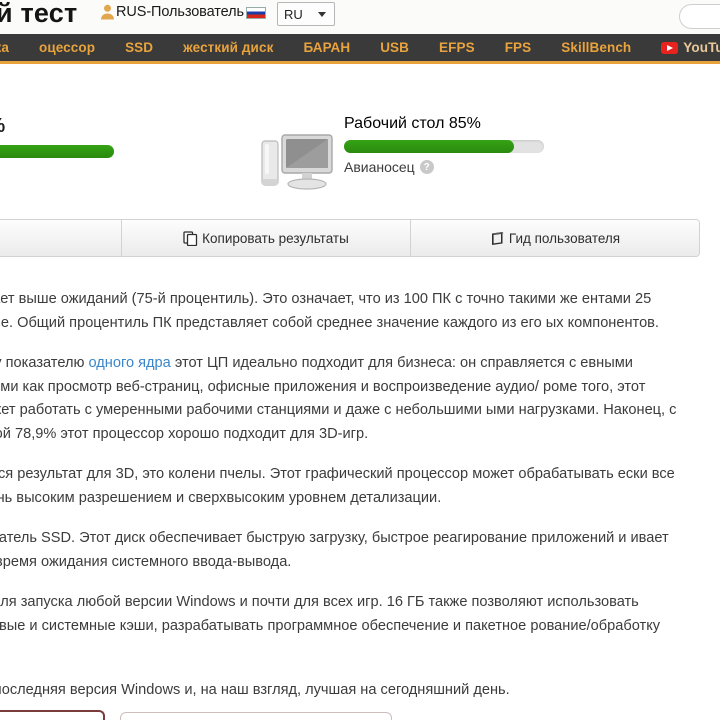  Describe the element at coordinates (57, 126) in the screenshot. I see `score-left-label: 109%` at that location.